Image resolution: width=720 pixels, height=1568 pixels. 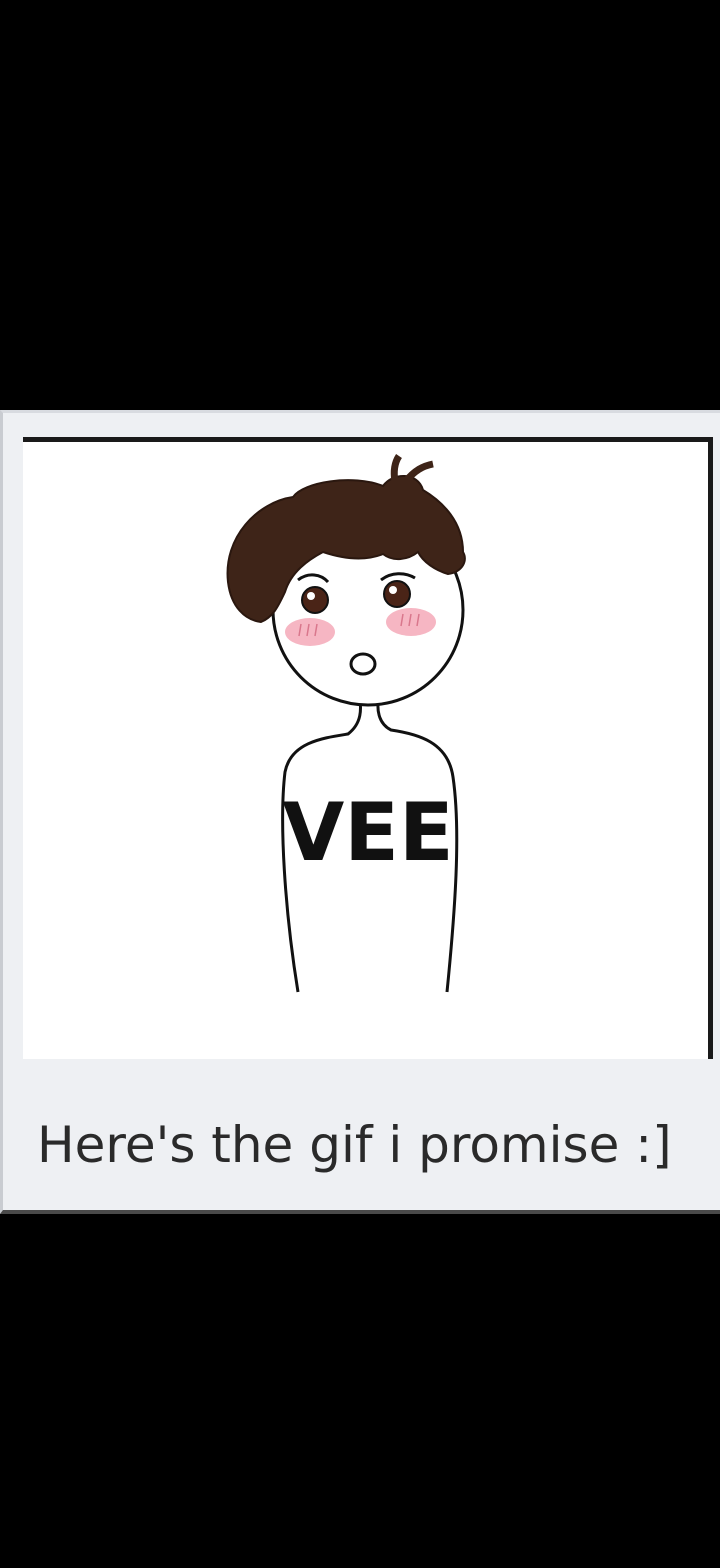 What do you see at coordinates (346, 723) in the screenshot?
I see `character-illustration: VEE` at bounding box center [346, 723].